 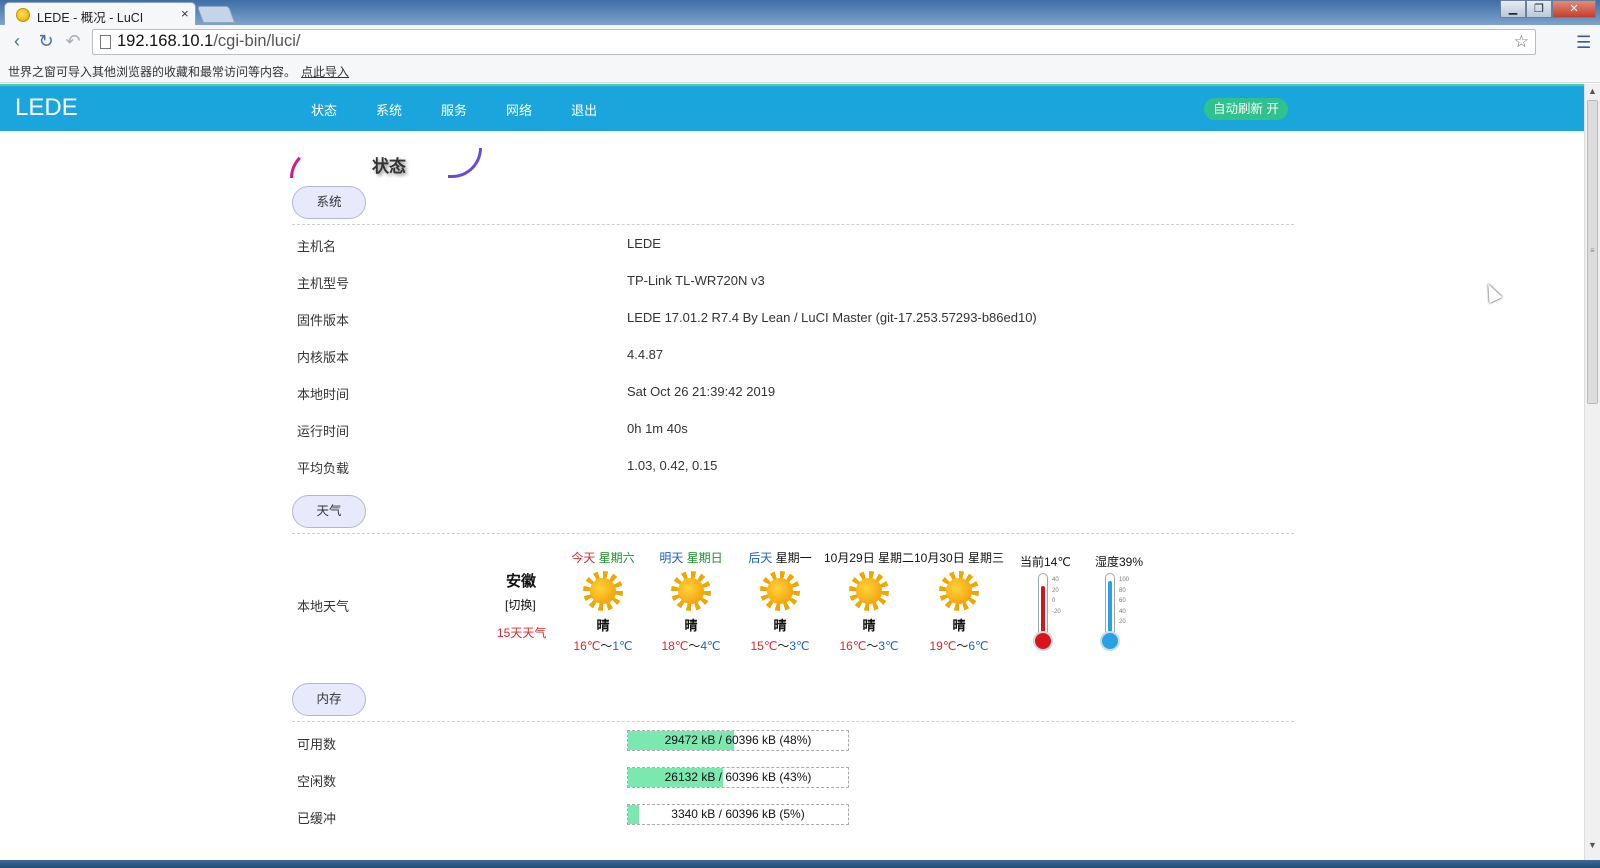 What do you see at coordinates (1043, 641) in the screenshot?
I see `thermometer-bulb` at bounding box center [1043, 641].